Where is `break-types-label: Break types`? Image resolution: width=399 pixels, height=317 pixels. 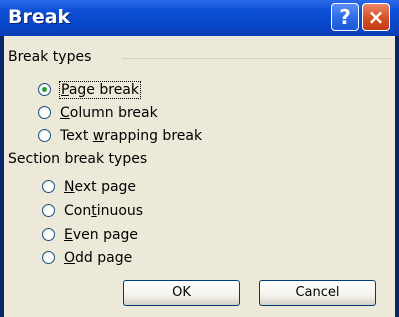 break-types-label: Break types is located at coordinates (50, 57).